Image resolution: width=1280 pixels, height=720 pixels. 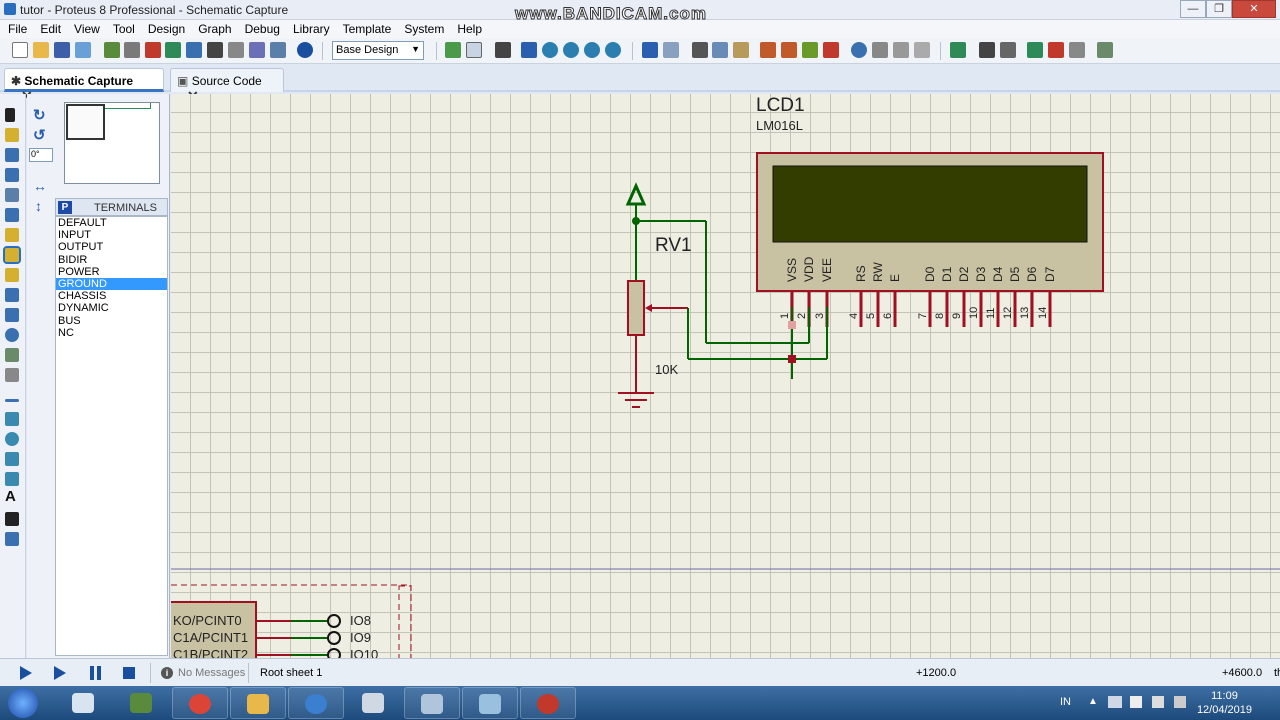 What do you see at coordinates (12, 195) in the screenshot?
I see `text-script-icon` at bounding box center [12, 195].